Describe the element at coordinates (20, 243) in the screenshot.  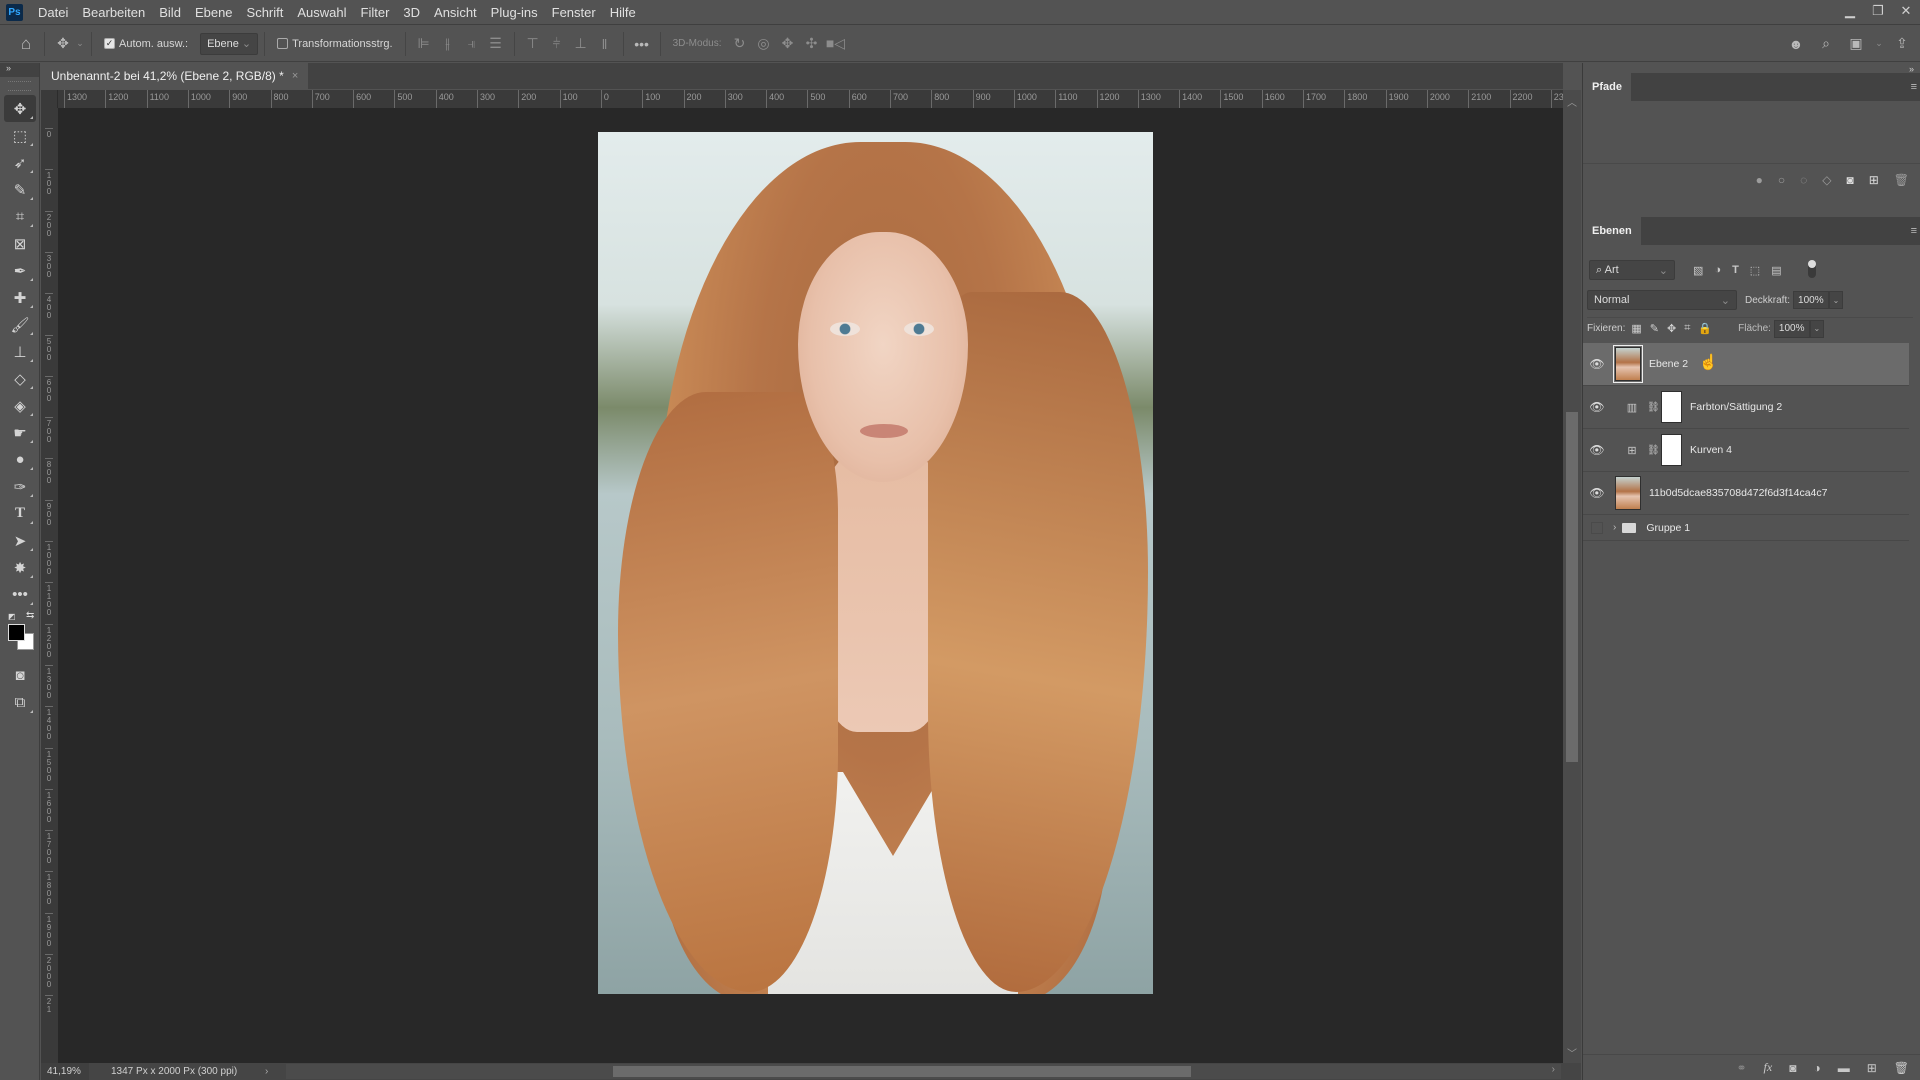
I see `frame-tool: ⊠` at that location.